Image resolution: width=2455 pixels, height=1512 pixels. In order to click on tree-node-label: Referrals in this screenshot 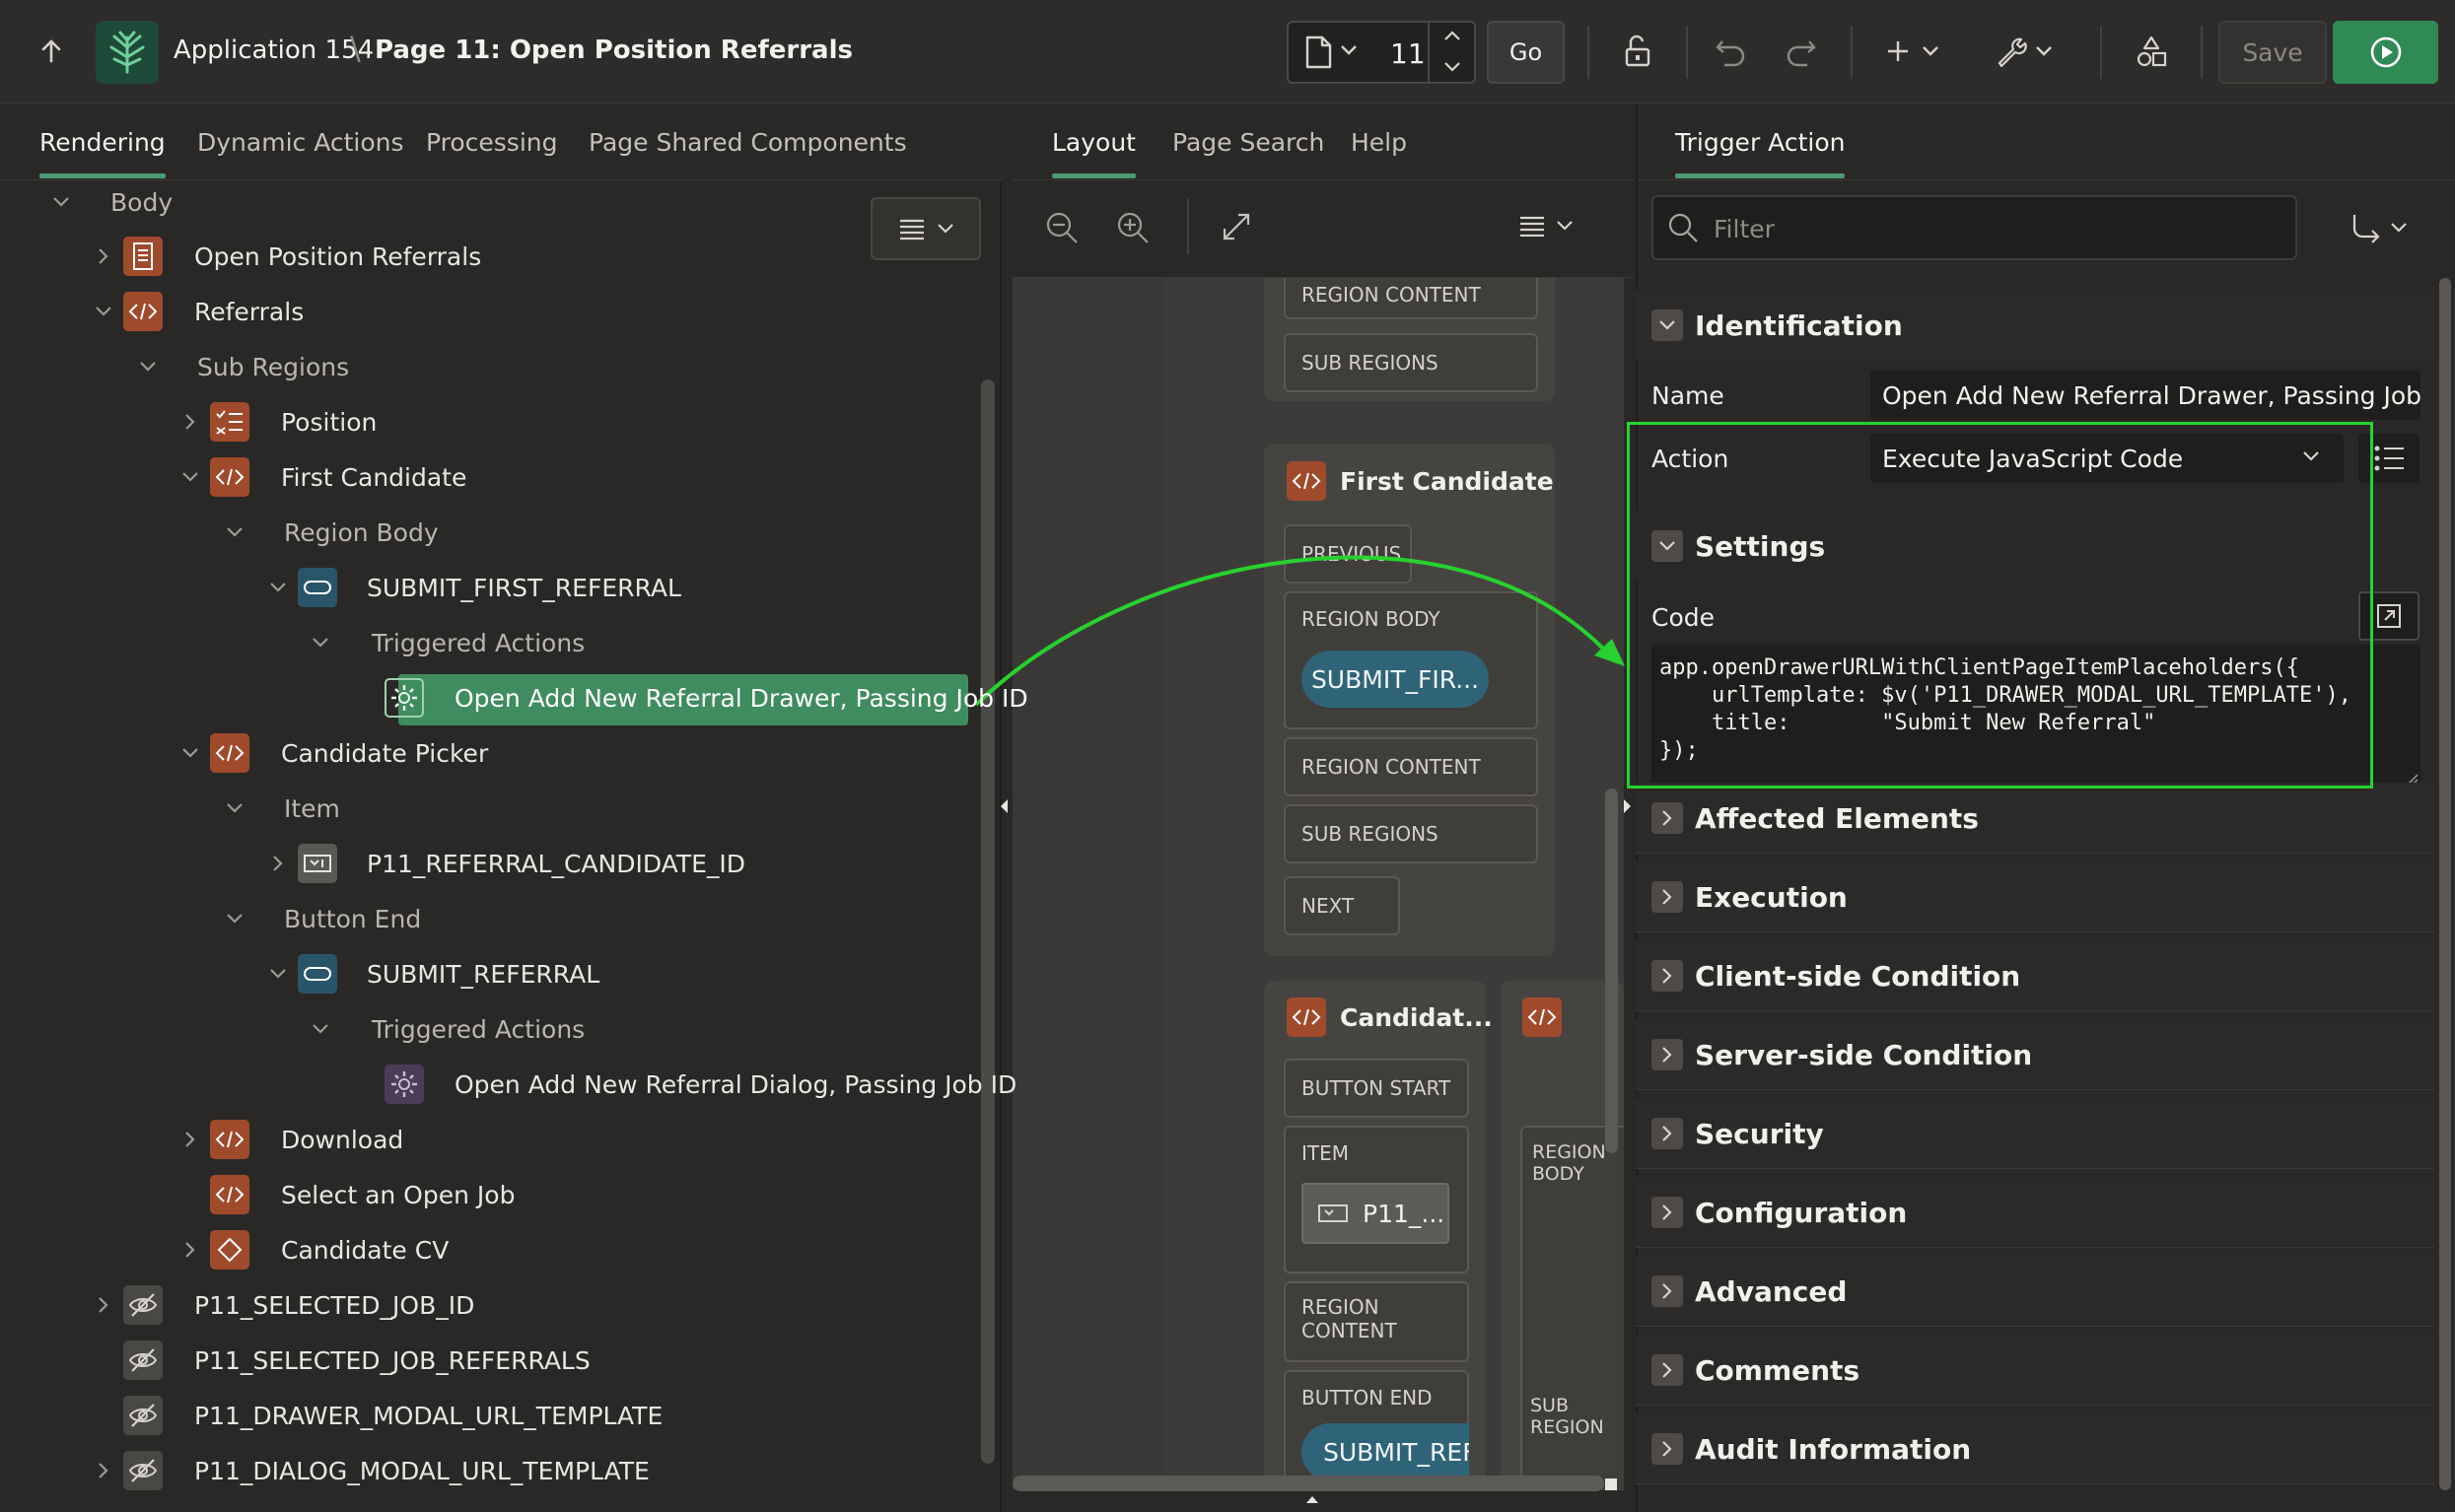, I will do `click(249, 312)`.